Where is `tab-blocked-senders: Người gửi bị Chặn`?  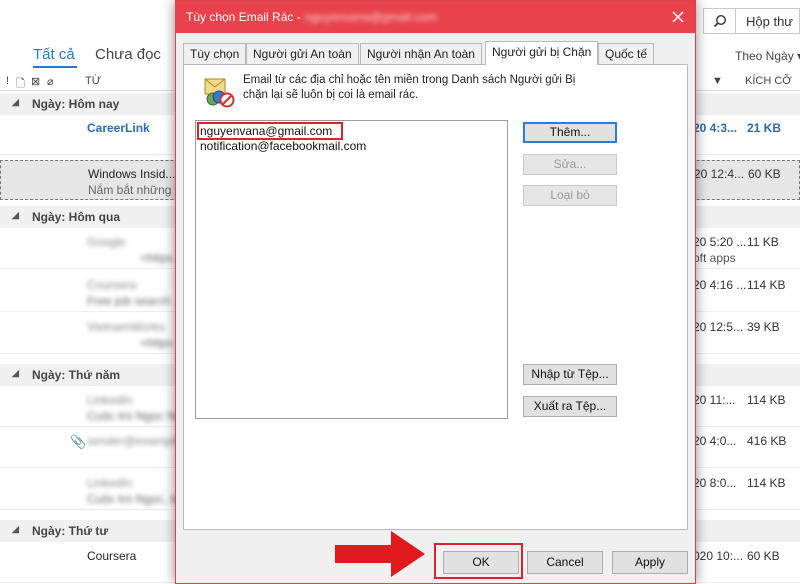 tab-blocked-senders: Người gửi bị Chặn is located at coordinates (542, 53).